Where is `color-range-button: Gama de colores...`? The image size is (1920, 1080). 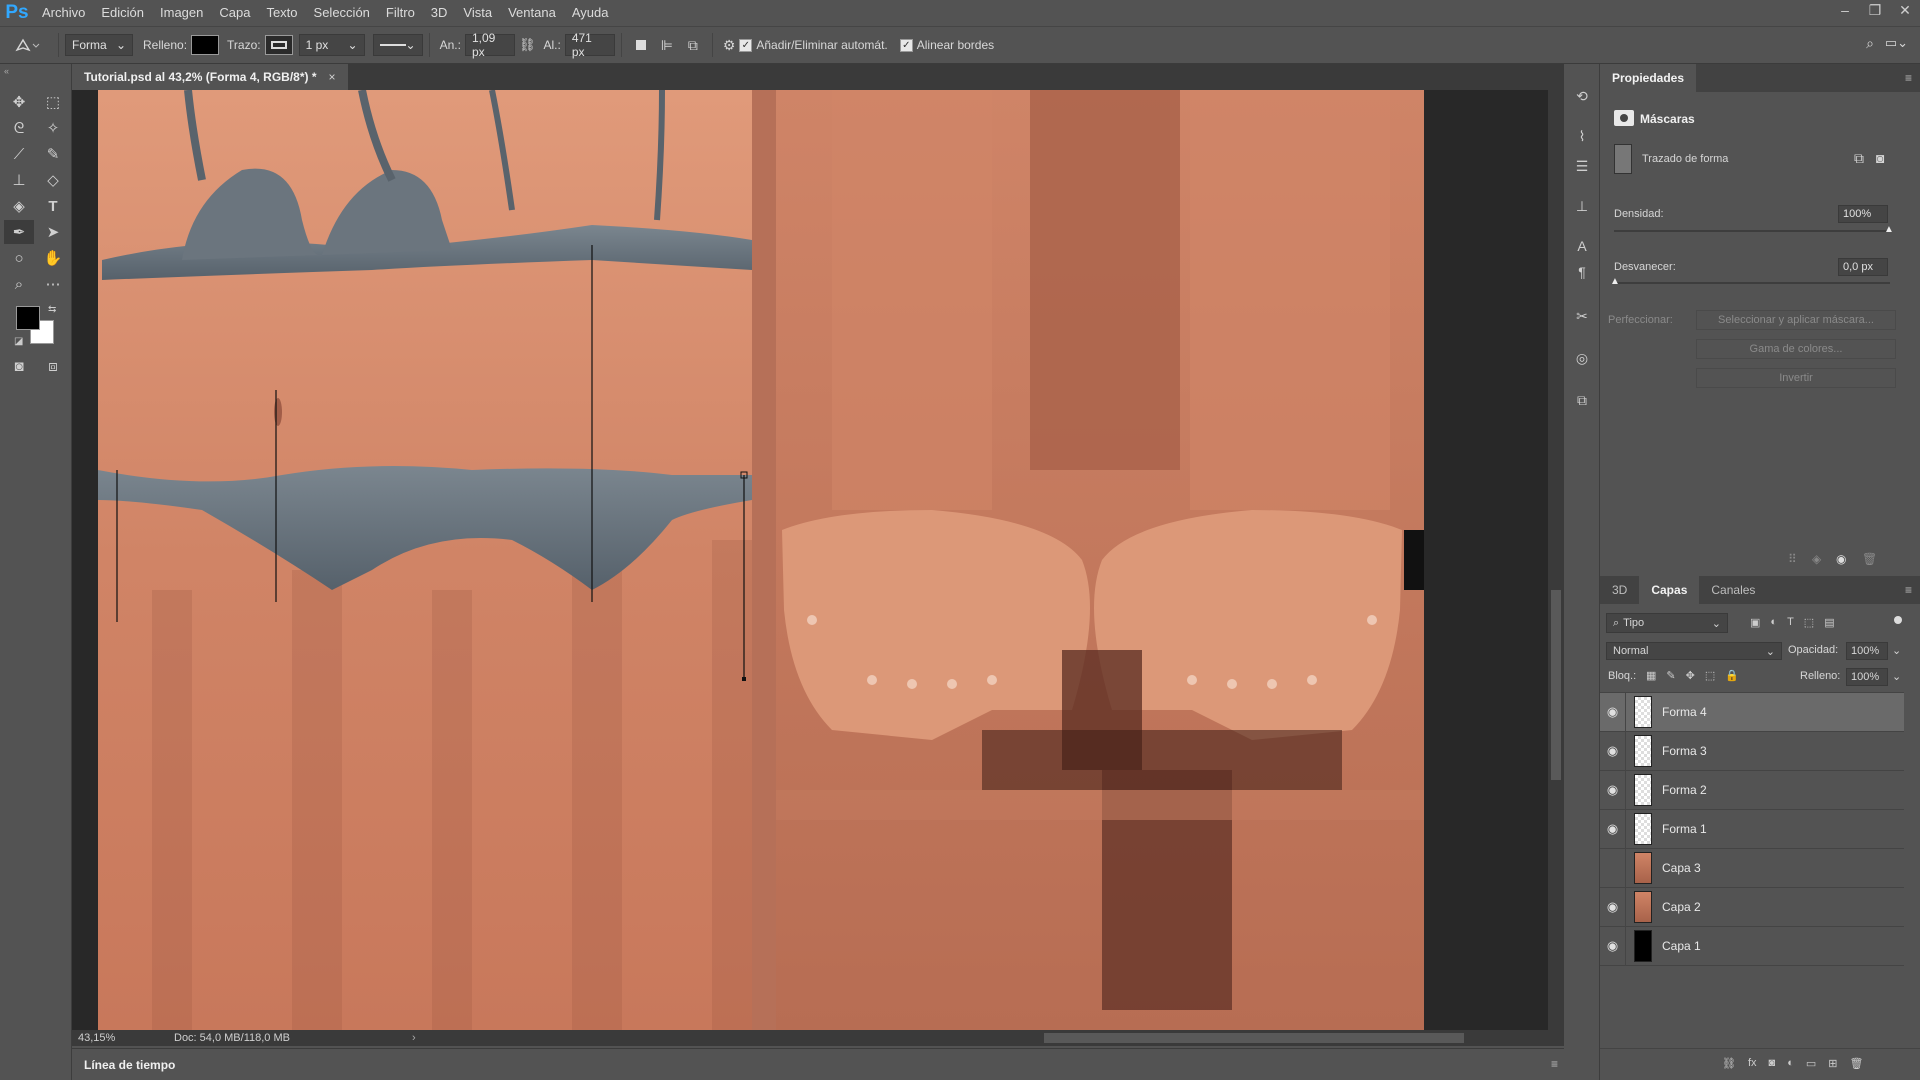
color-range-button: Gama de colores... is located at coordinates (1796, 349).